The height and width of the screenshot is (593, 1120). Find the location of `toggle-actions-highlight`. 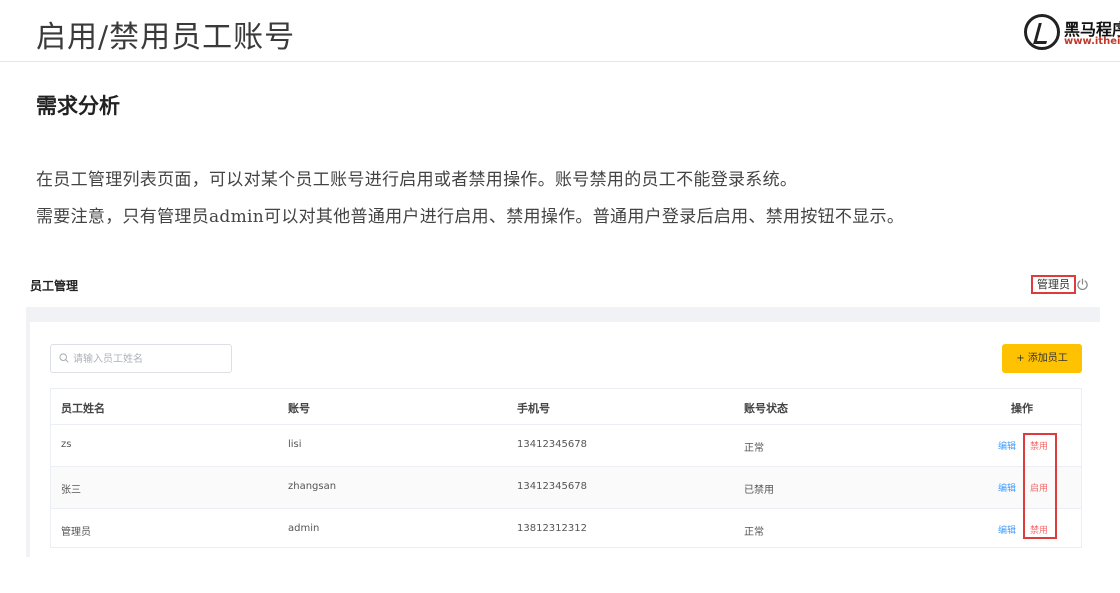

toggle-actions-highlight is located at coordinates (1040, 486).